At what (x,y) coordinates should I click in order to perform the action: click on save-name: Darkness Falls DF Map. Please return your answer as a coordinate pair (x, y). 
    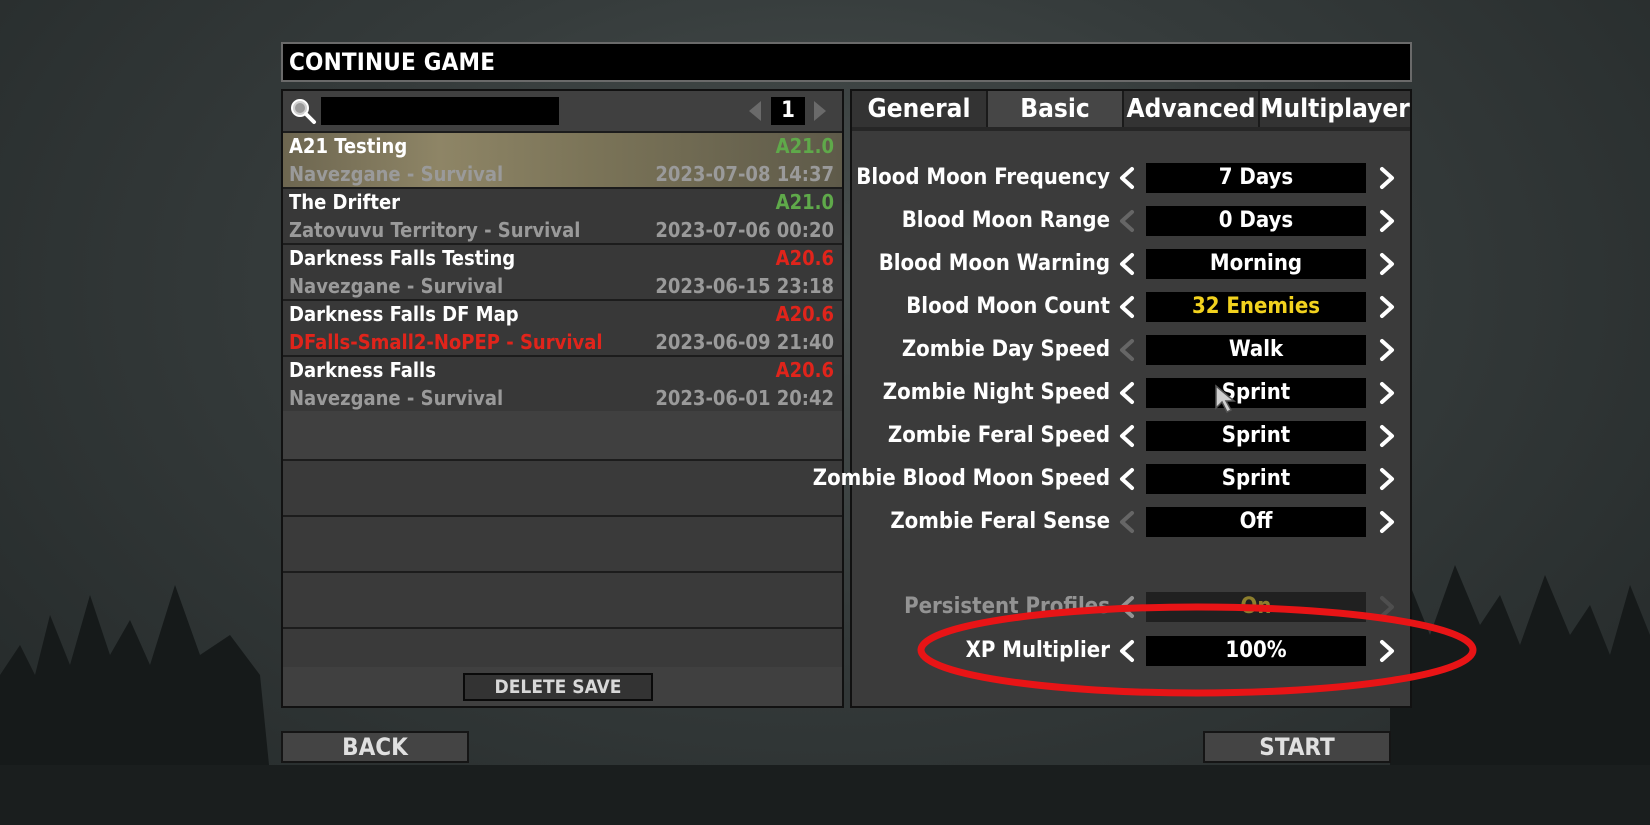
    Looking at the image, I should click on (404, 314).